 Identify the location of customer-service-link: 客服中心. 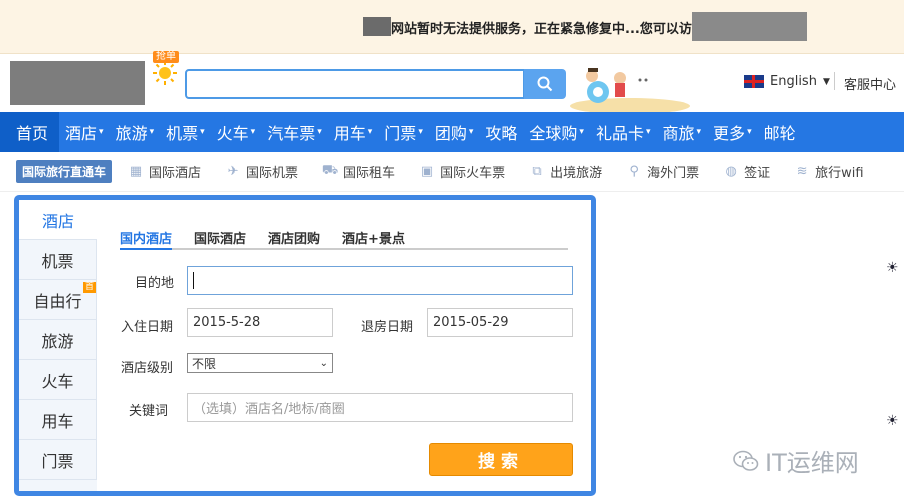
(870, 83).